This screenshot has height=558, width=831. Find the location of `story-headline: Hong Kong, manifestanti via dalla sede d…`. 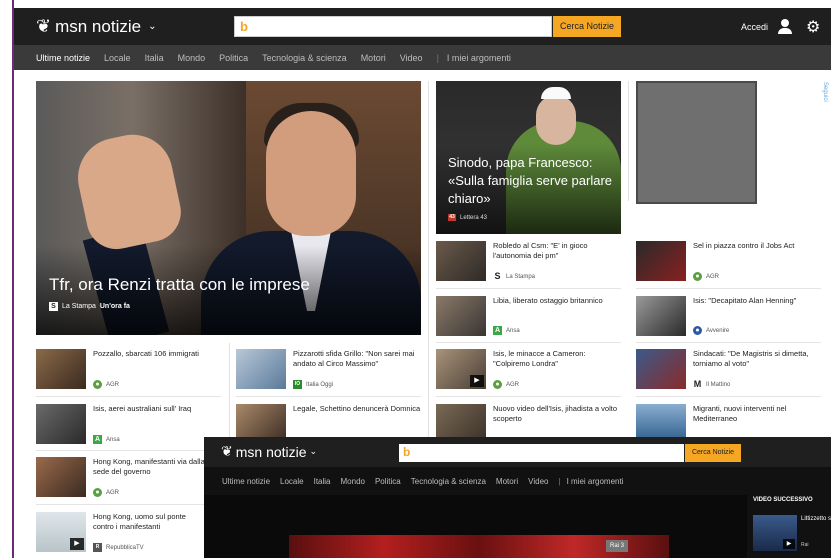

story-headline: Hong Kong, manifestanti via dalla sede d… is located at coordinates (149, 467).